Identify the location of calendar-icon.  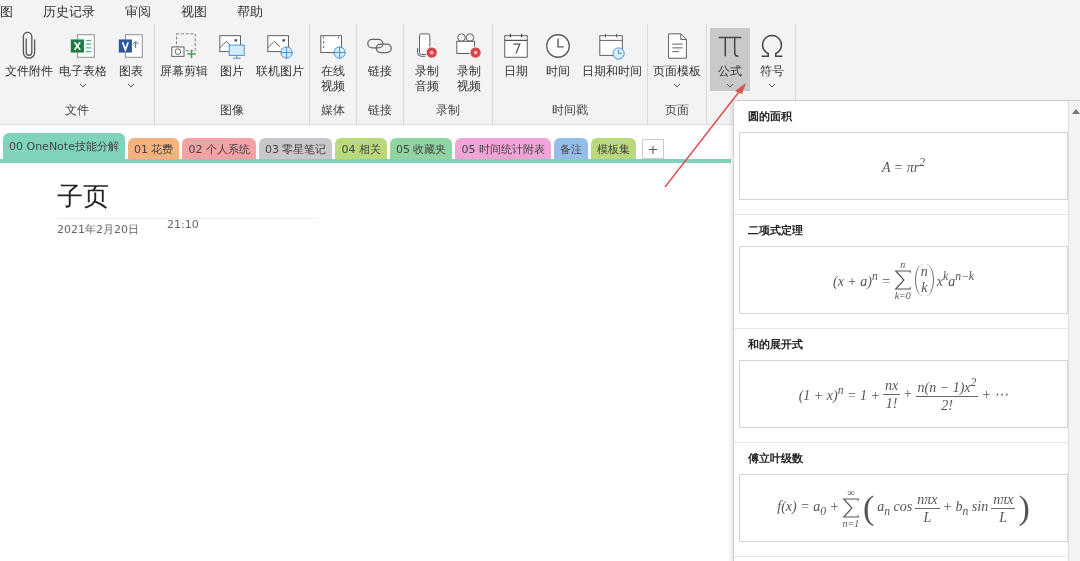
(516, 46).